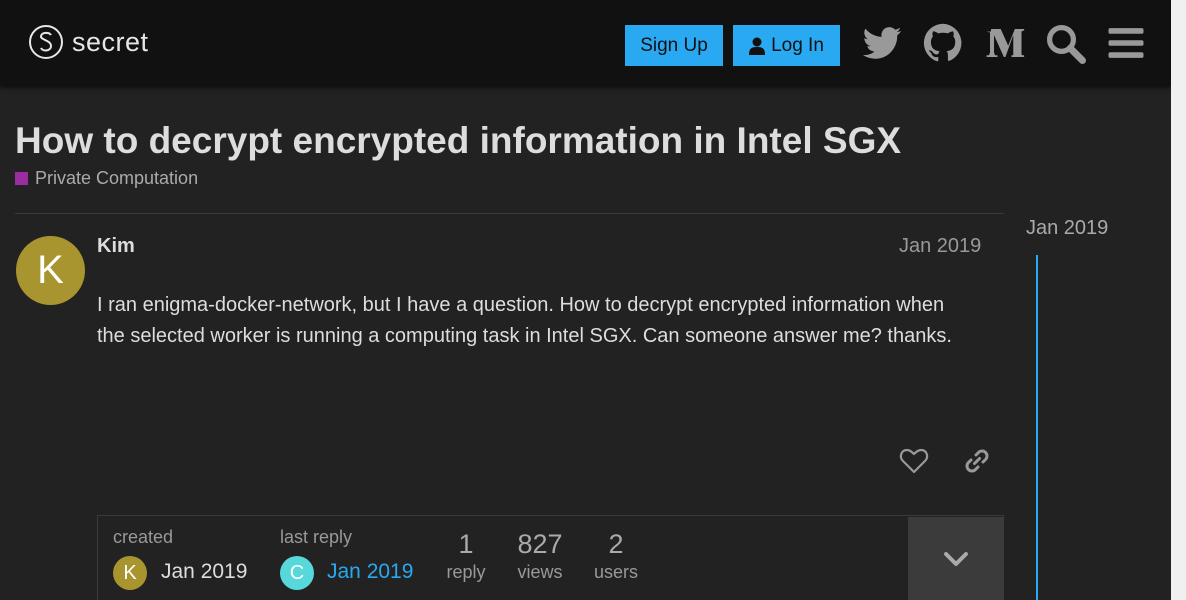 This screenshot has height=600, width=1186. What do you see at coordinates (1126, 43) in the screenshot?
I see `hamburger-menu-icon` at bounding box center [1126, 43].